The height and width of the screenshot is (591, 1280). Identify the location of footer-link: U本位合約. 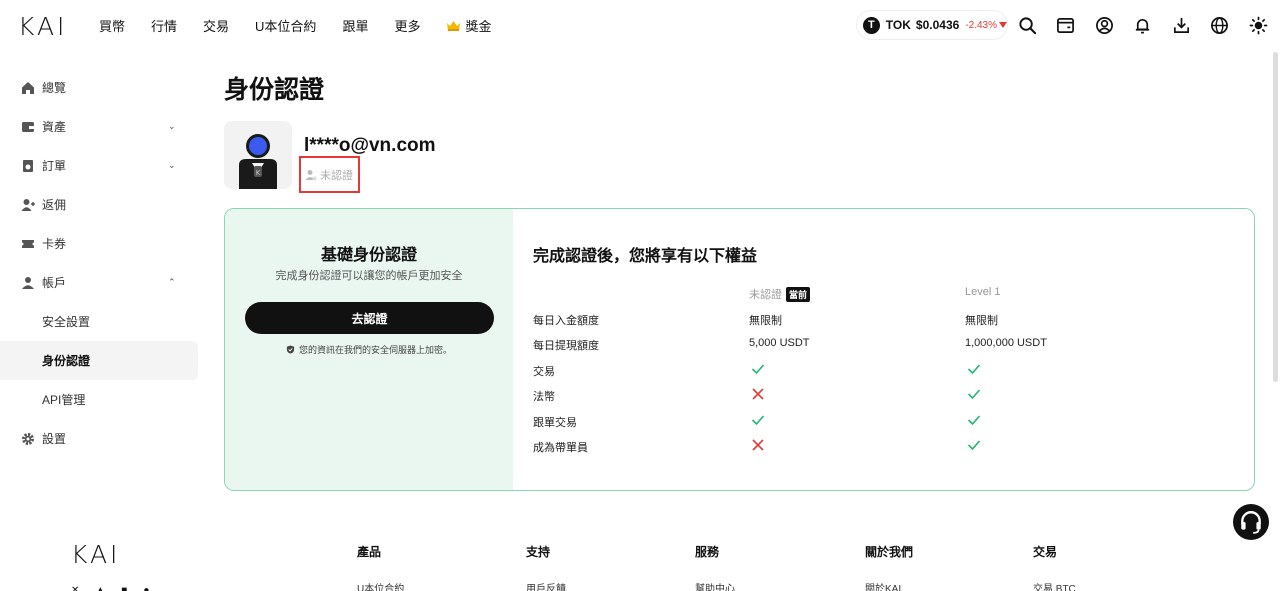
(380, 585).